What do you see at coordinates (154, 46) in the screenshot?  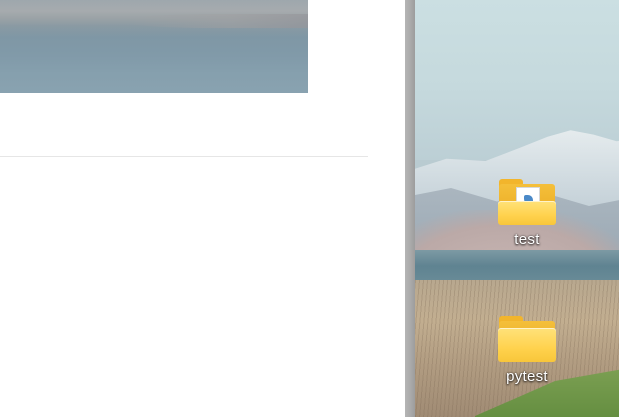 I see `wallpaper-preview-image` at bounding box center [154, 46].